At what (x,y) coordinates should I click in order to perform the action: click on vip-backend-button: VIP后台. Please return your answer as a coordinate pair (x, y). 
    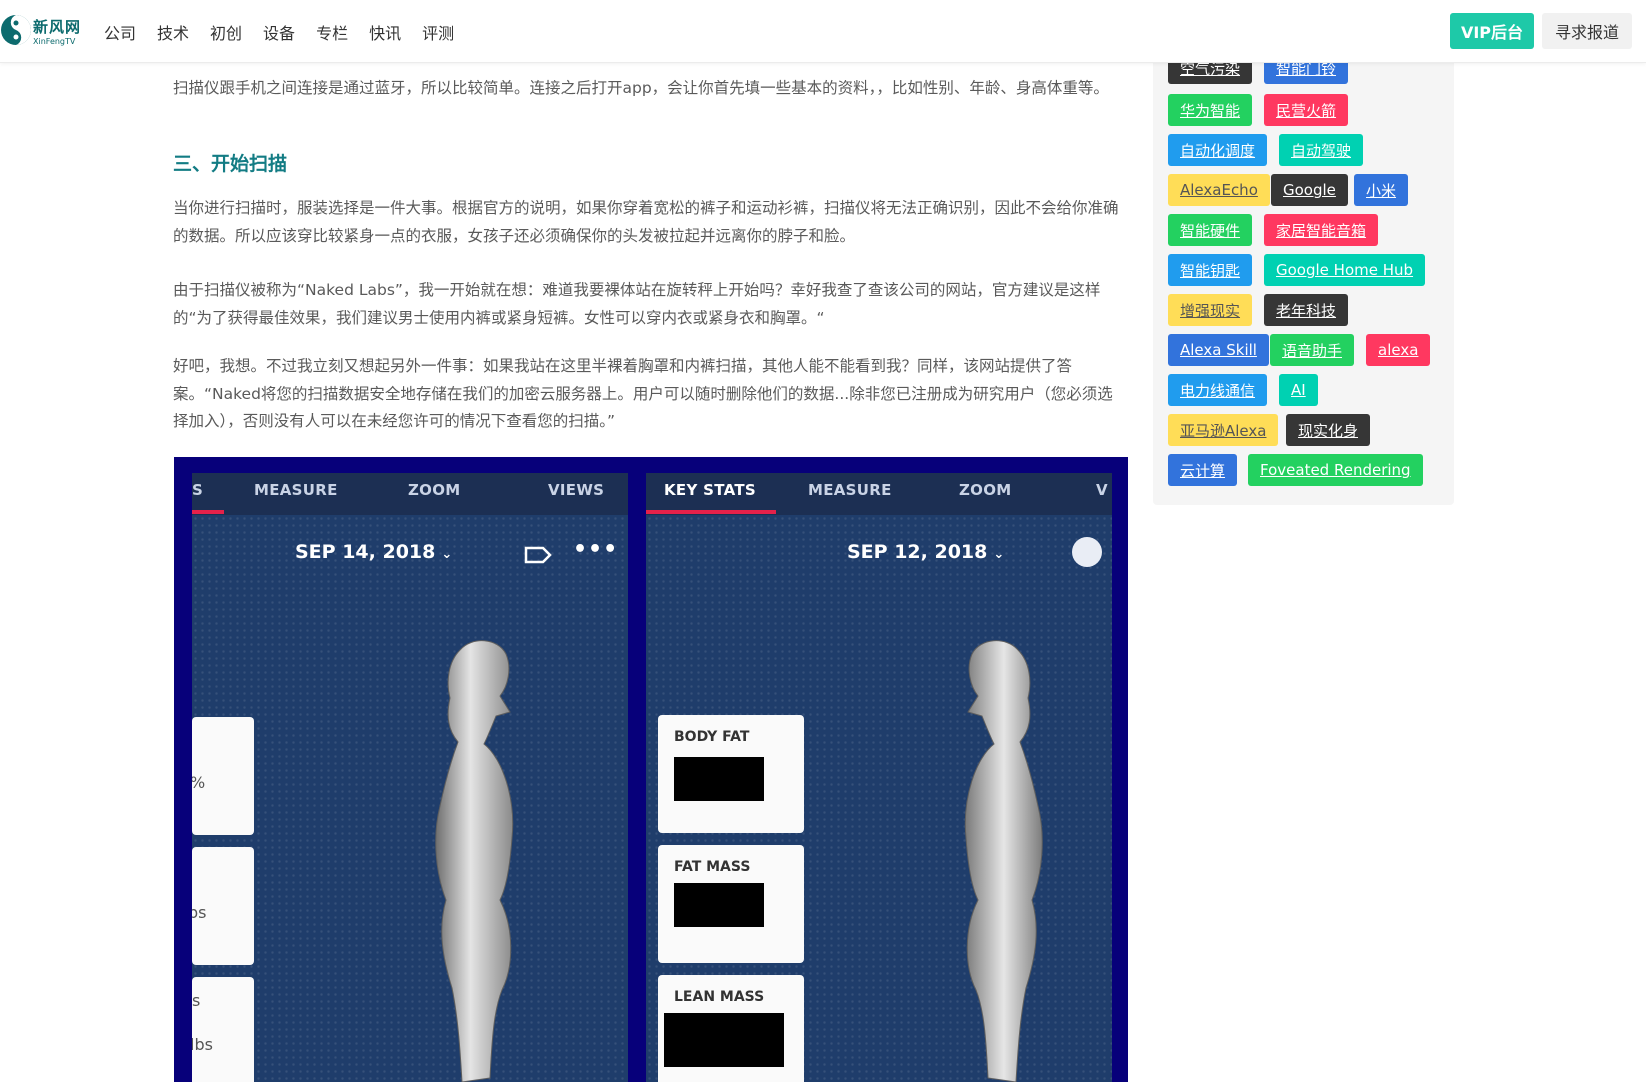
    Looking at the image, I should click on (1492, 31).